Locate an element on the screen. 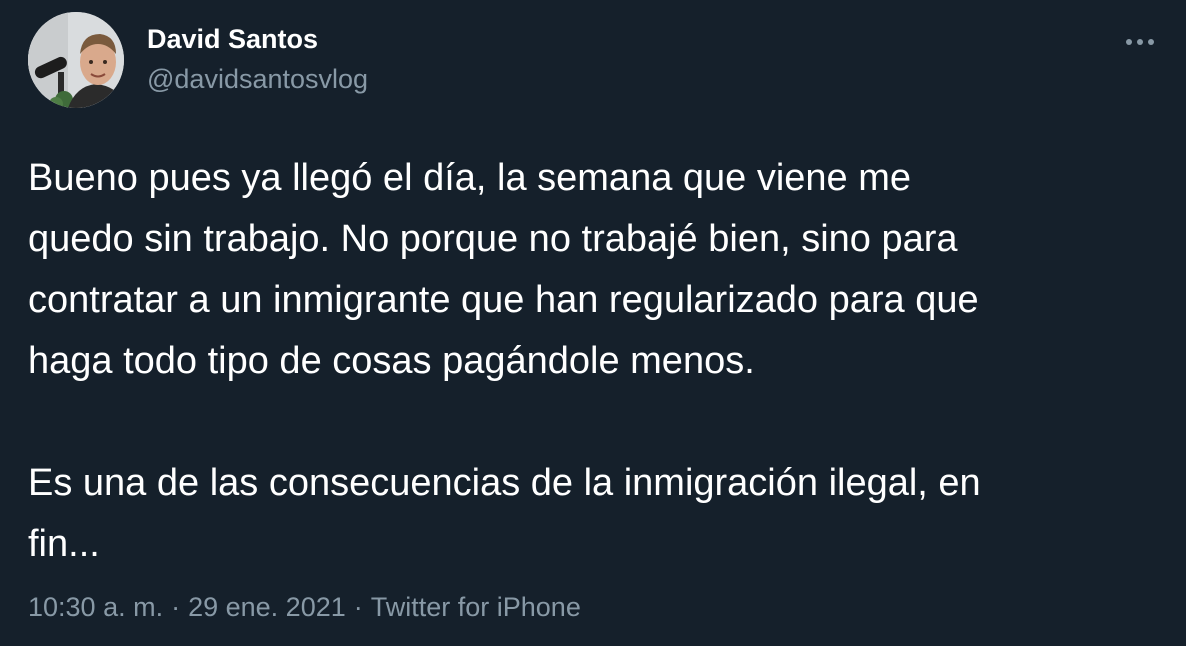 This screenshot has height=646, width=1186. more-horizontal-icon is located at coordinates (1140, 42).